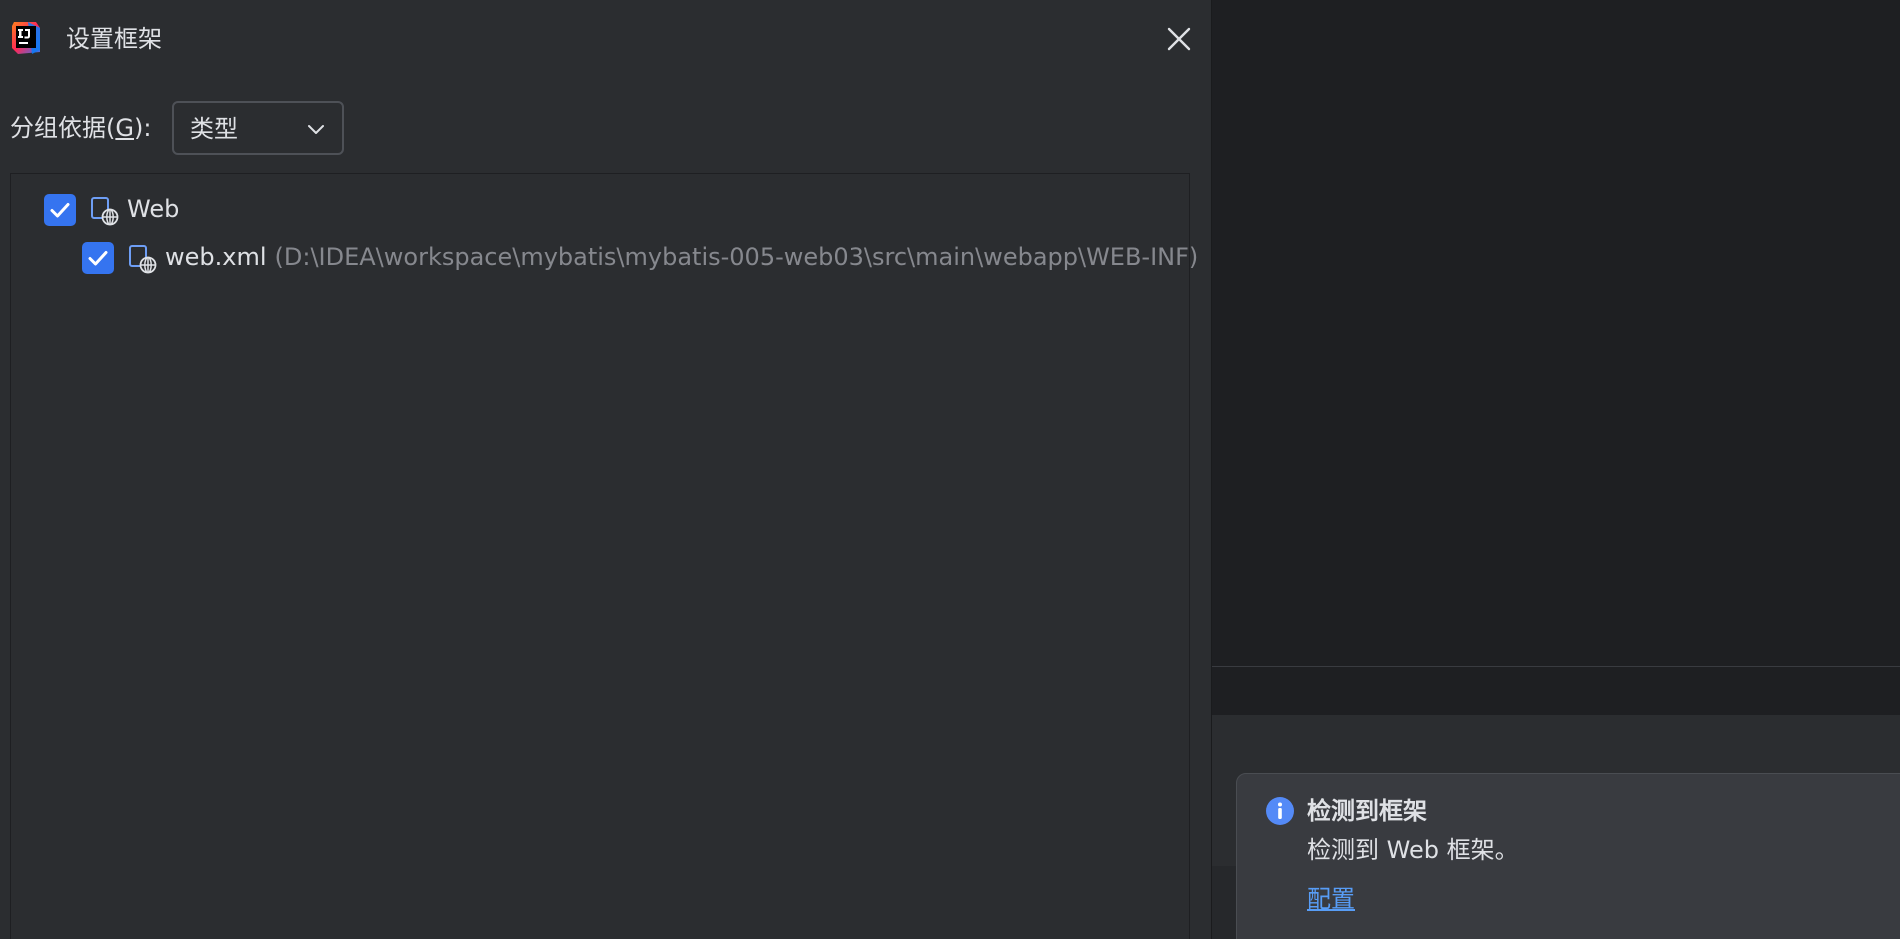  Describe the element at coordinates (81, 128) in the screenshot. I see `group-by-label: 分组依据(G):` at that location.